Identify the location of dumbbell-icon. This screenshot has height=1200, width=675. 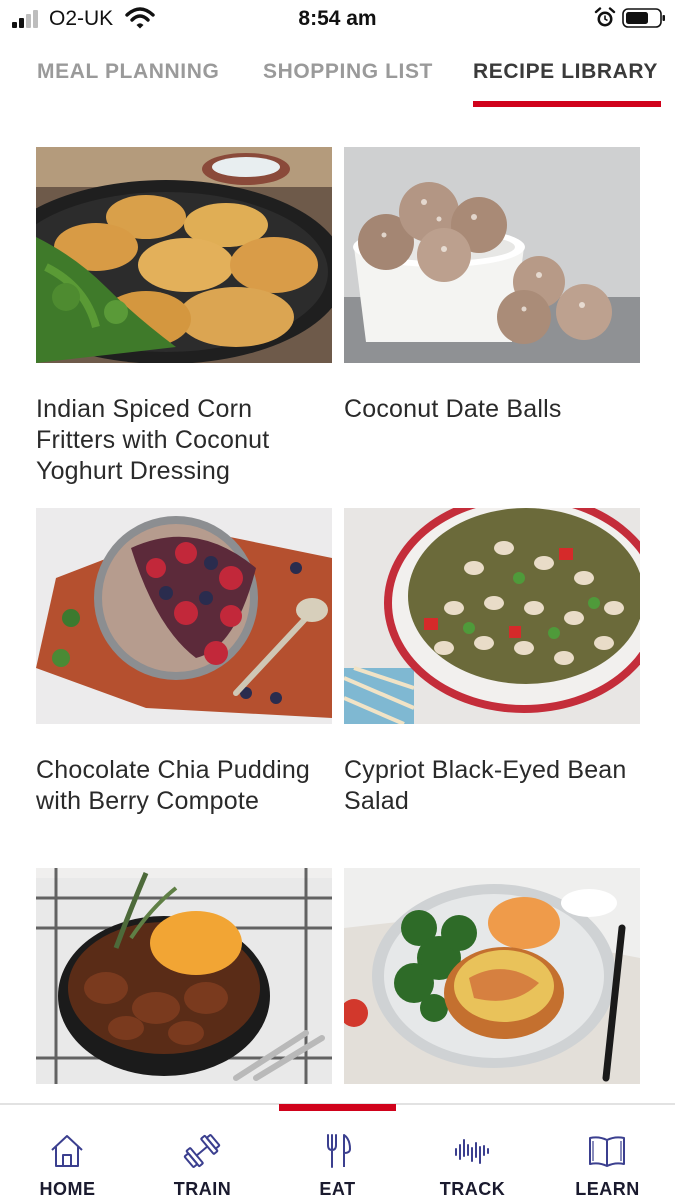
(202, 1151).